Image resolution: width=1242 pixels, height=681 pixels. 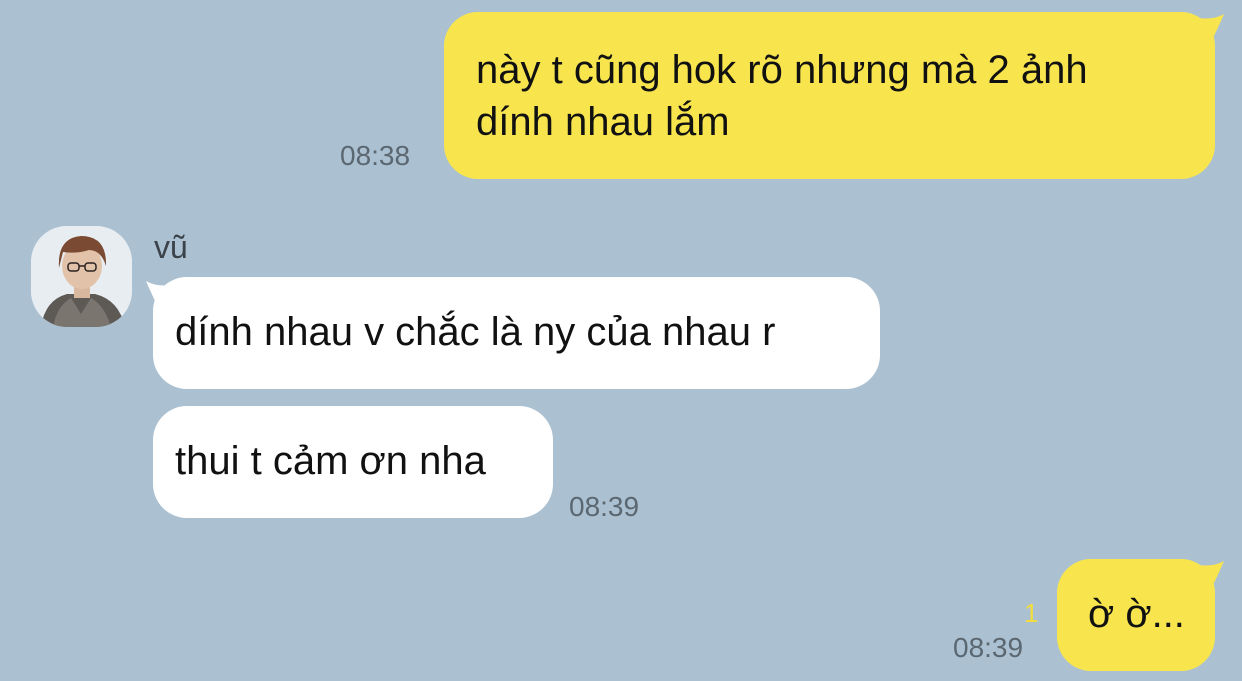 I want to click on sender-name: vũ, so click(x=171, y=247).